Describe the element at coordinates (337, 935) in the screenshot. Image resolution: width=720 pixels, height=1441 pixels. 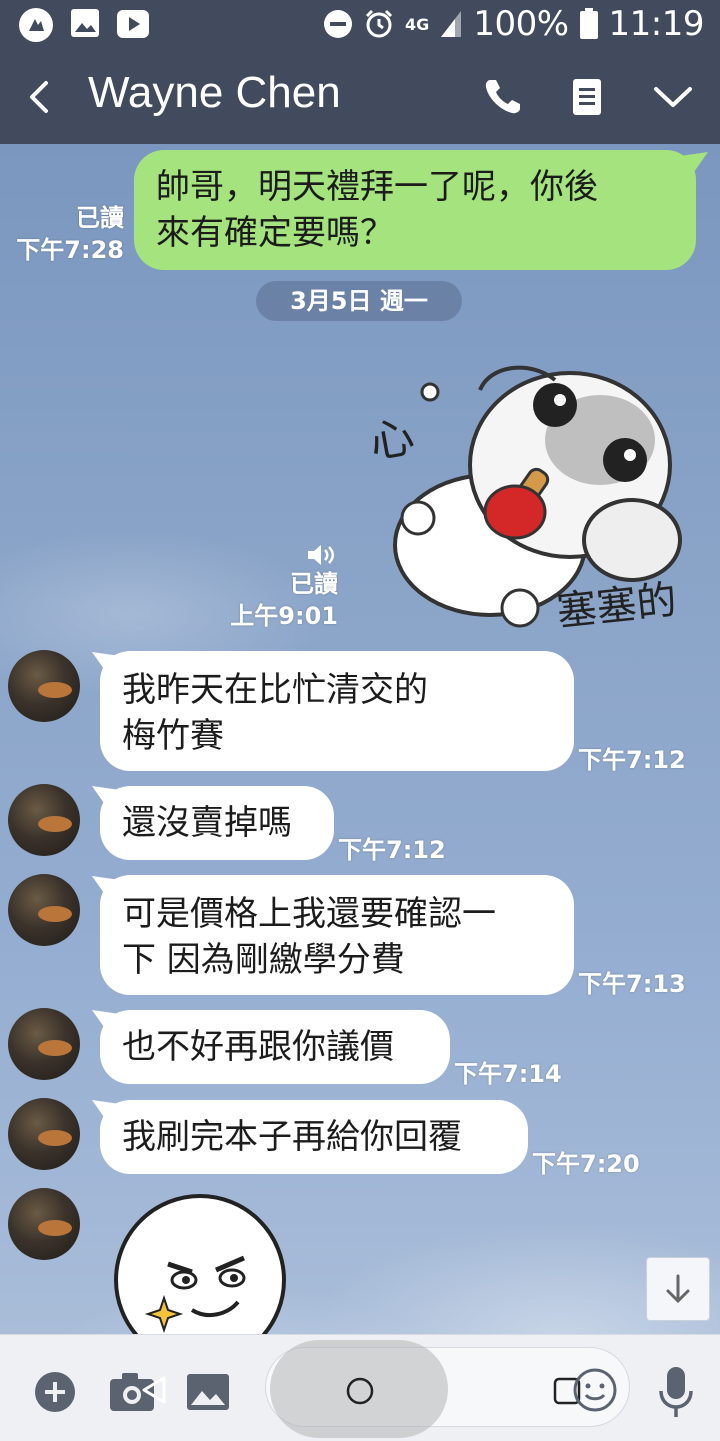
I see `incoming-message-bubble: 可是價格上我還要確認一 下 因為剛繳學分費` at that location.